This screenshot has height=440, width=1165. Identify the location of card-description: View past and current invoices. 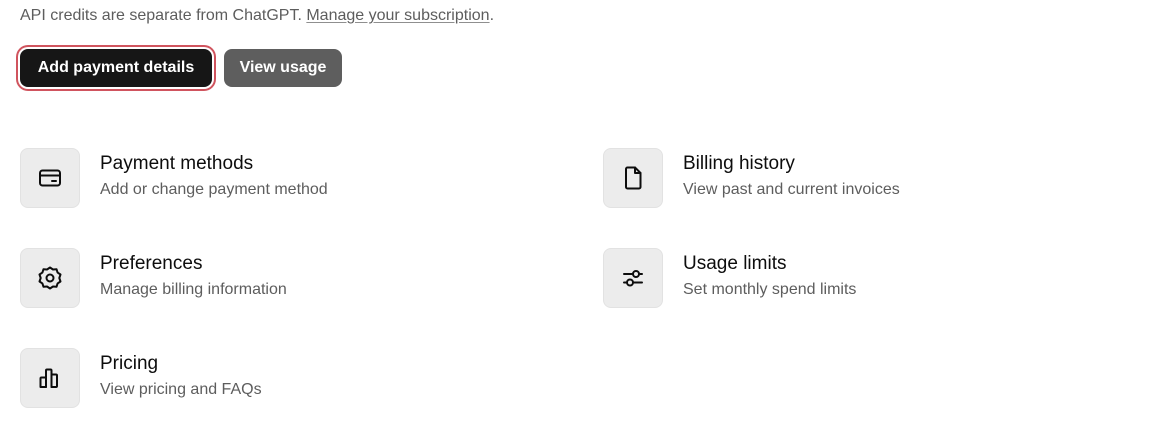
(791, 189).